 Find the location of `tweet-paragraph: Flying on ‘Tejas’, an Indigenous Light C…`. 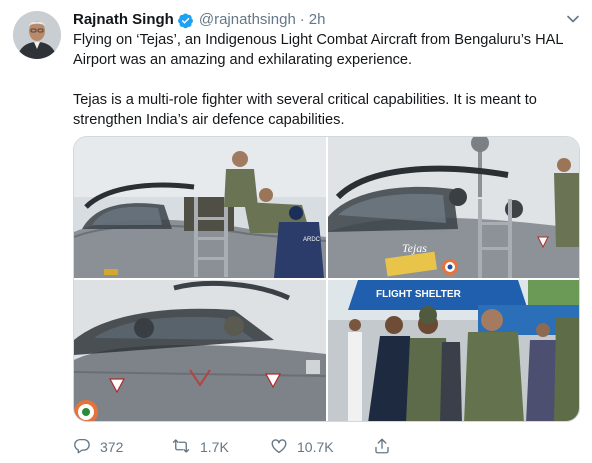

tweet-paragraph: Flying on ‘Tejas’, an Indigenous Light C… is located at coordinates (318, 50).